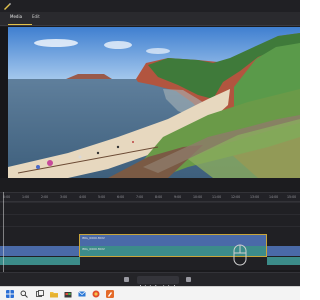  What do you see at coordinates (3, 232) in the screenshot?
I see `playhead` at bounding box center [3, 232].